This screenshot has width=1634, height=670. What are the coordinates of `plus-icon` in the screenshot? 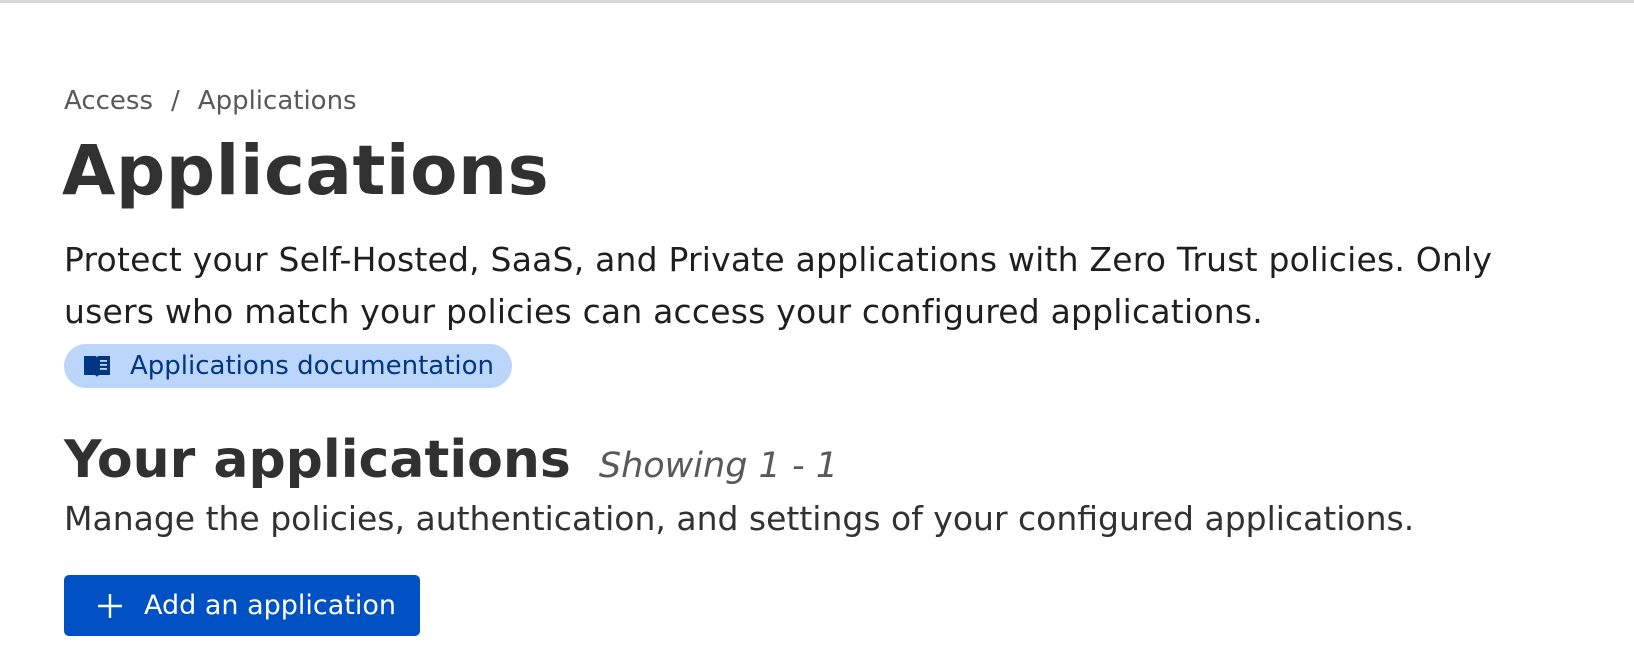 It's located at (110, 606).